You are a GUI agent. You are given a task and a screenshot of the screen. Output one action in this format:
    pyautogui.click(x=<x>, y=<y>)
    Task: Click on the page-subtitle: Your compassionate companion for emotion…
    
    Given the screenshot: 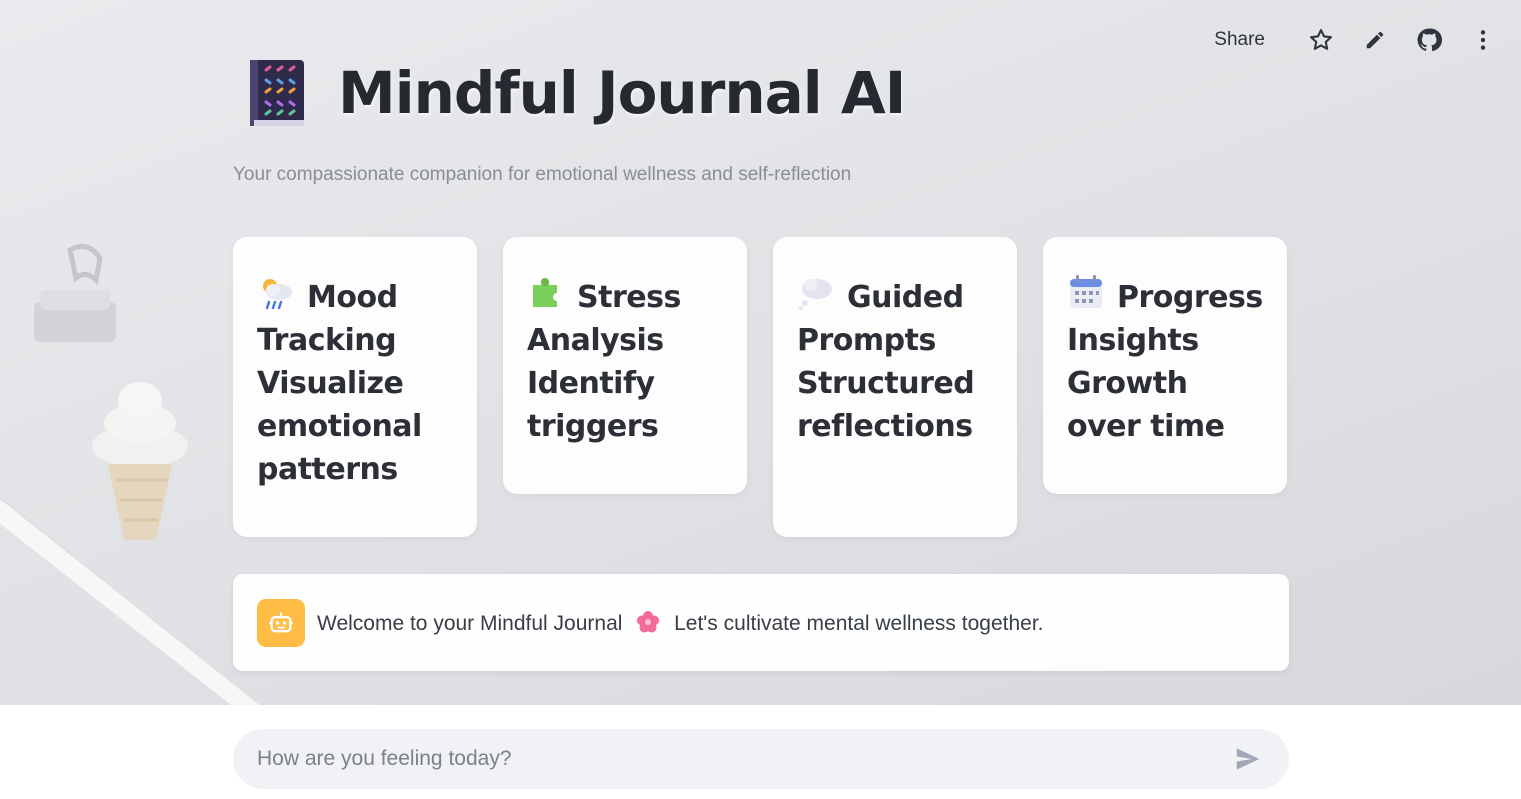 What is the action you would take?
    pyautogui.click(x=542, y=174)
    